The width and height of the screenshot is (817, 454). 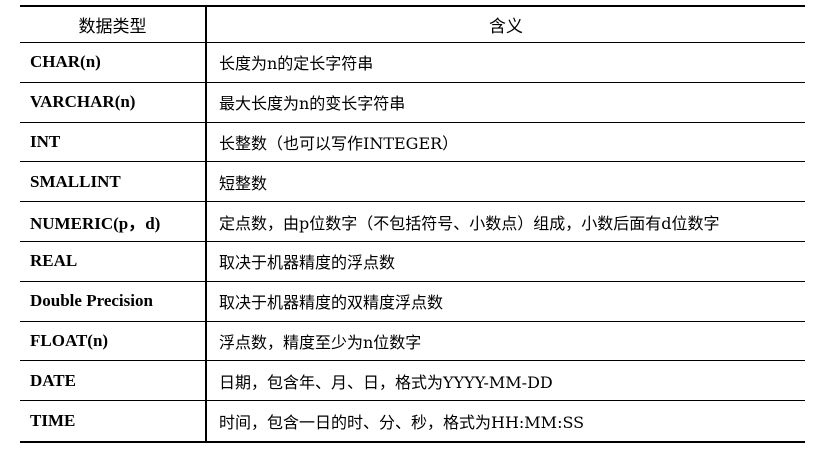 I want to click on meaning-cell: 短整数, so click(x=243, y=183).